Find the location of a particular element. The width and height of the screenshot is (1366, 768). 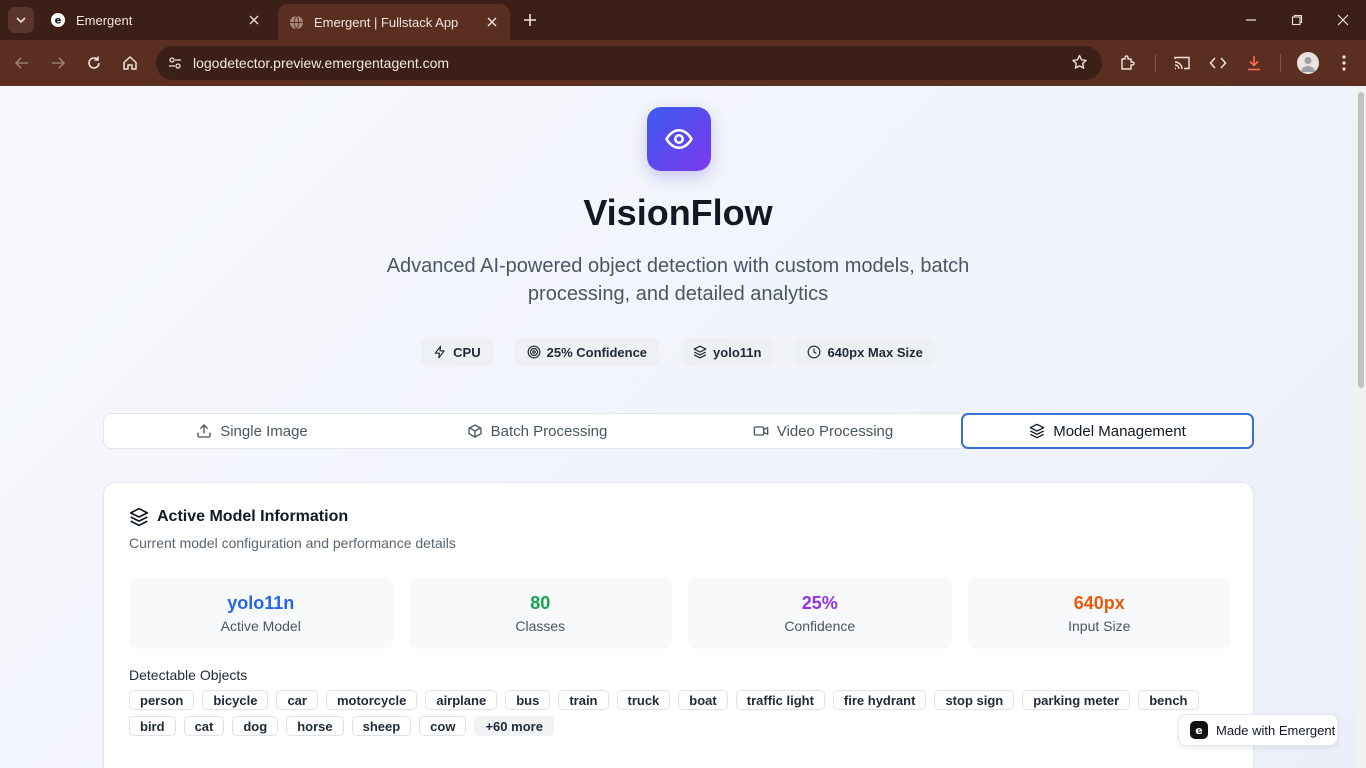

arrow-right-icon is located at coordinates (59, 63).